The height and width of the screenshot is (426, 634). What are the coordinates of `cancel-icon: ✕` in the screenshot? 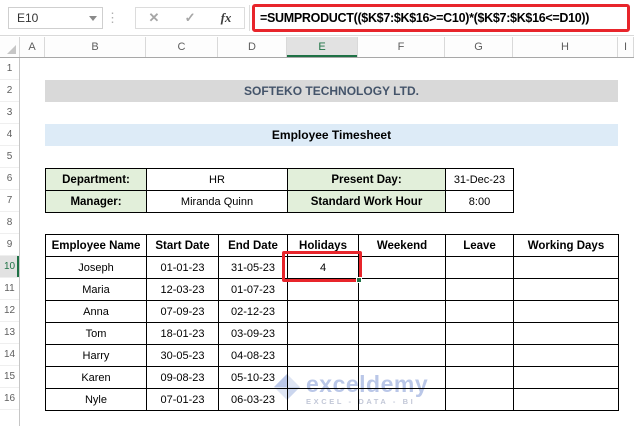 It's located at (154, 18).